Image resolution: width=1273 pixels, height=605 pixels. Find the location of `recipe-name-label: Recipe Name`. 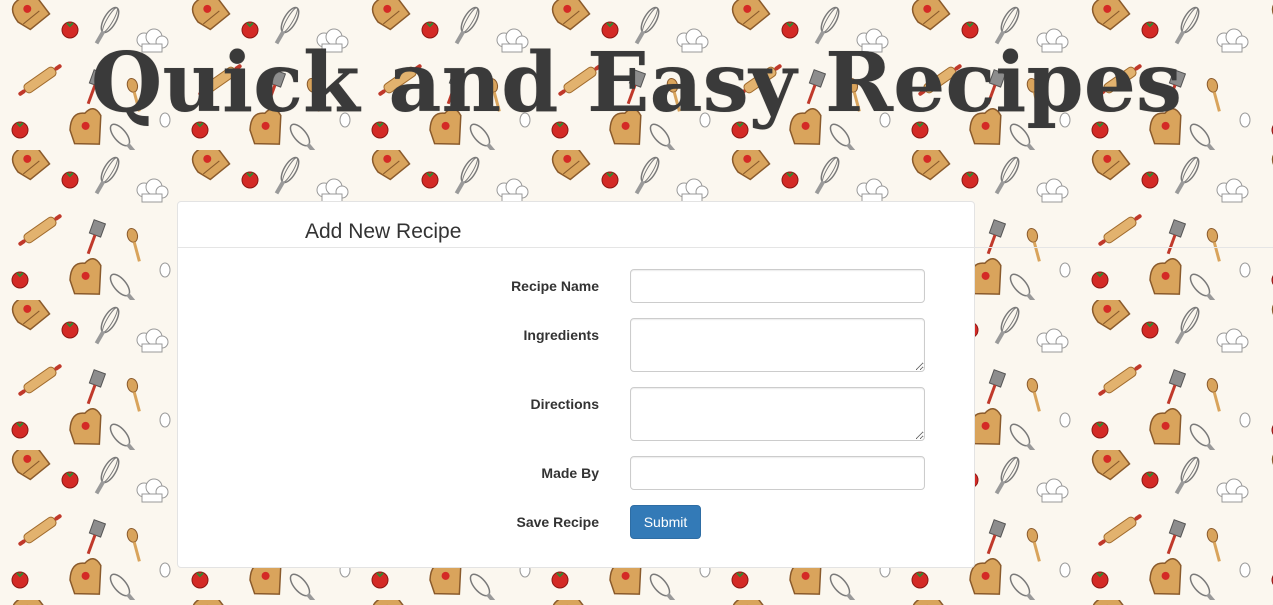

recipe-name-label: Recipe Name is located at coordinates (555, 286).